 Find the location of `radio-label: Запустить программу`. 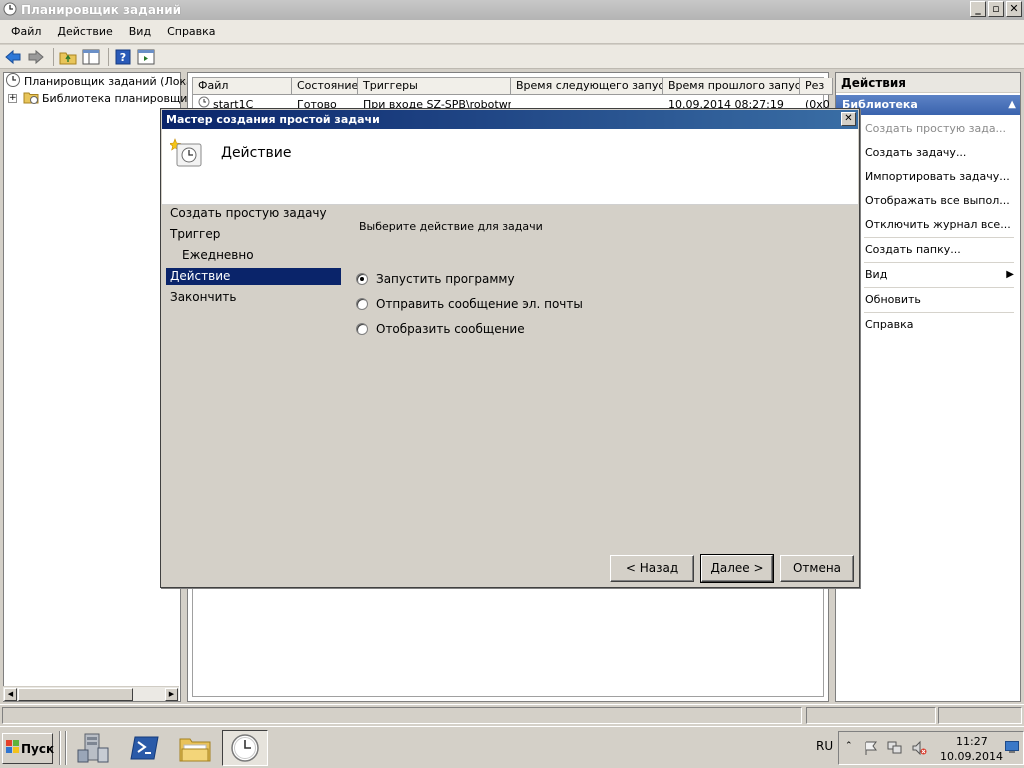

radio-label: Запустить программу is located at coordinates (445, 279).